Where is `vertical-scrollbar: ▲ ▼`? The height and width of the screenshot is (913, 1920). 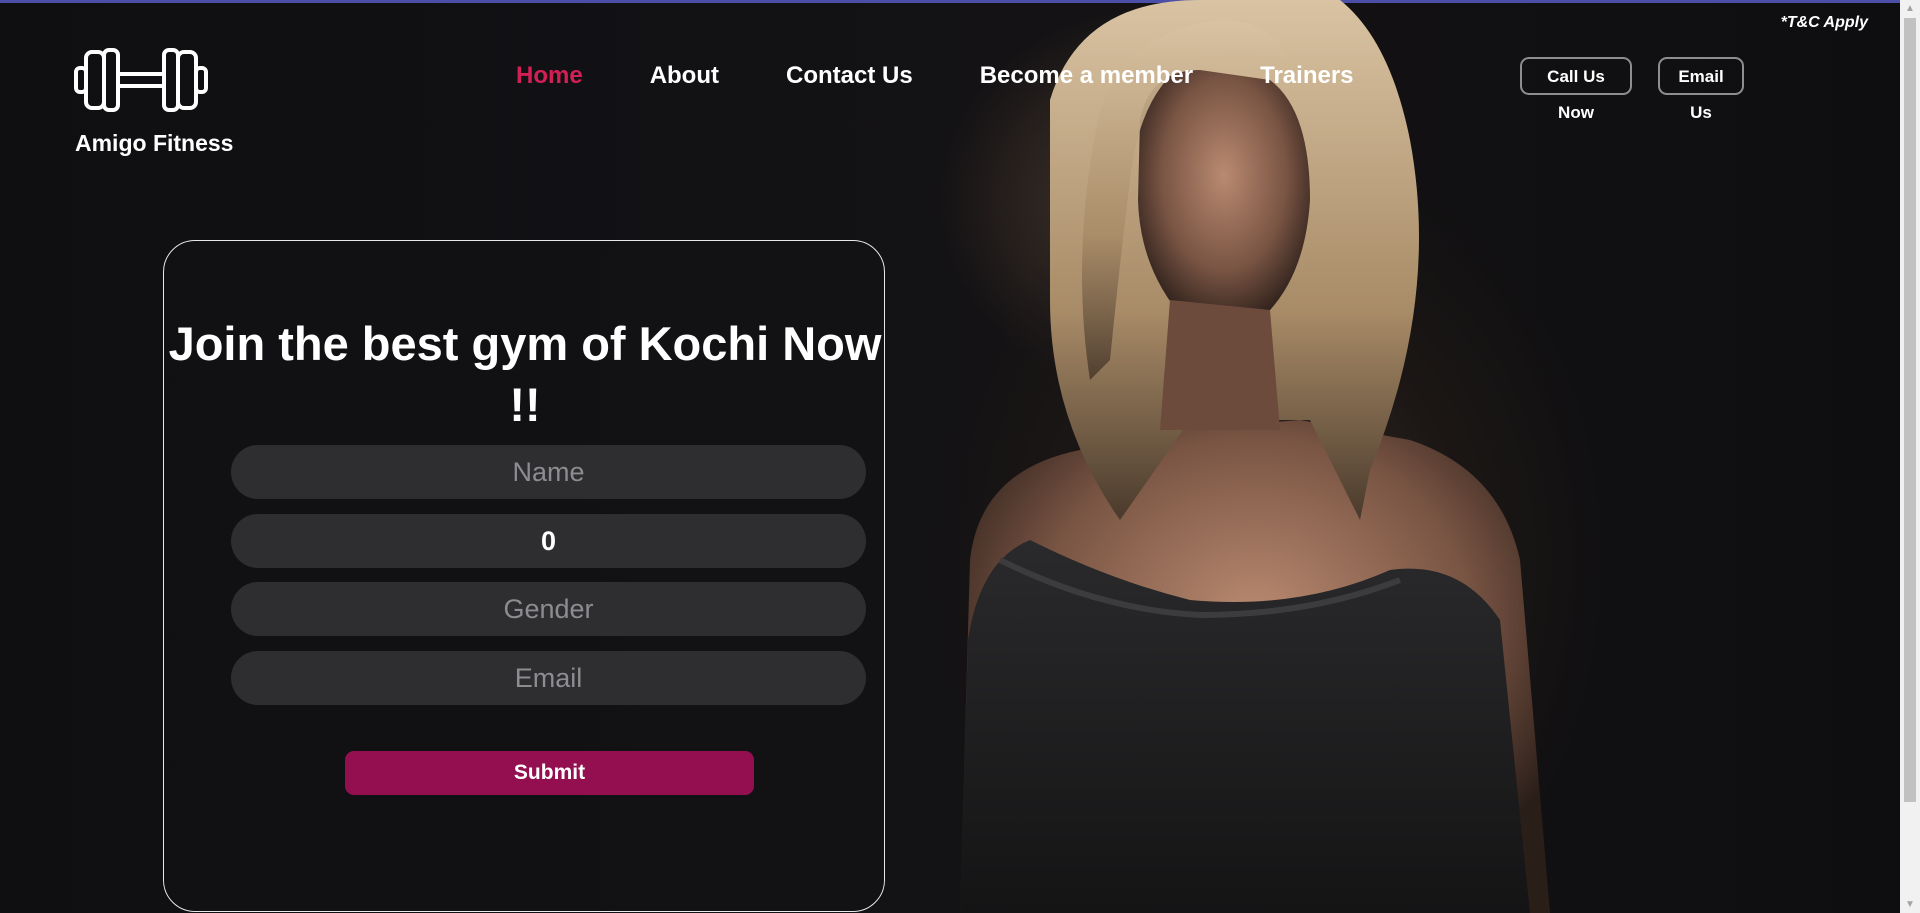
vertical-scrollbar: ▲ ▼ is located at coordinates (1910, 456).